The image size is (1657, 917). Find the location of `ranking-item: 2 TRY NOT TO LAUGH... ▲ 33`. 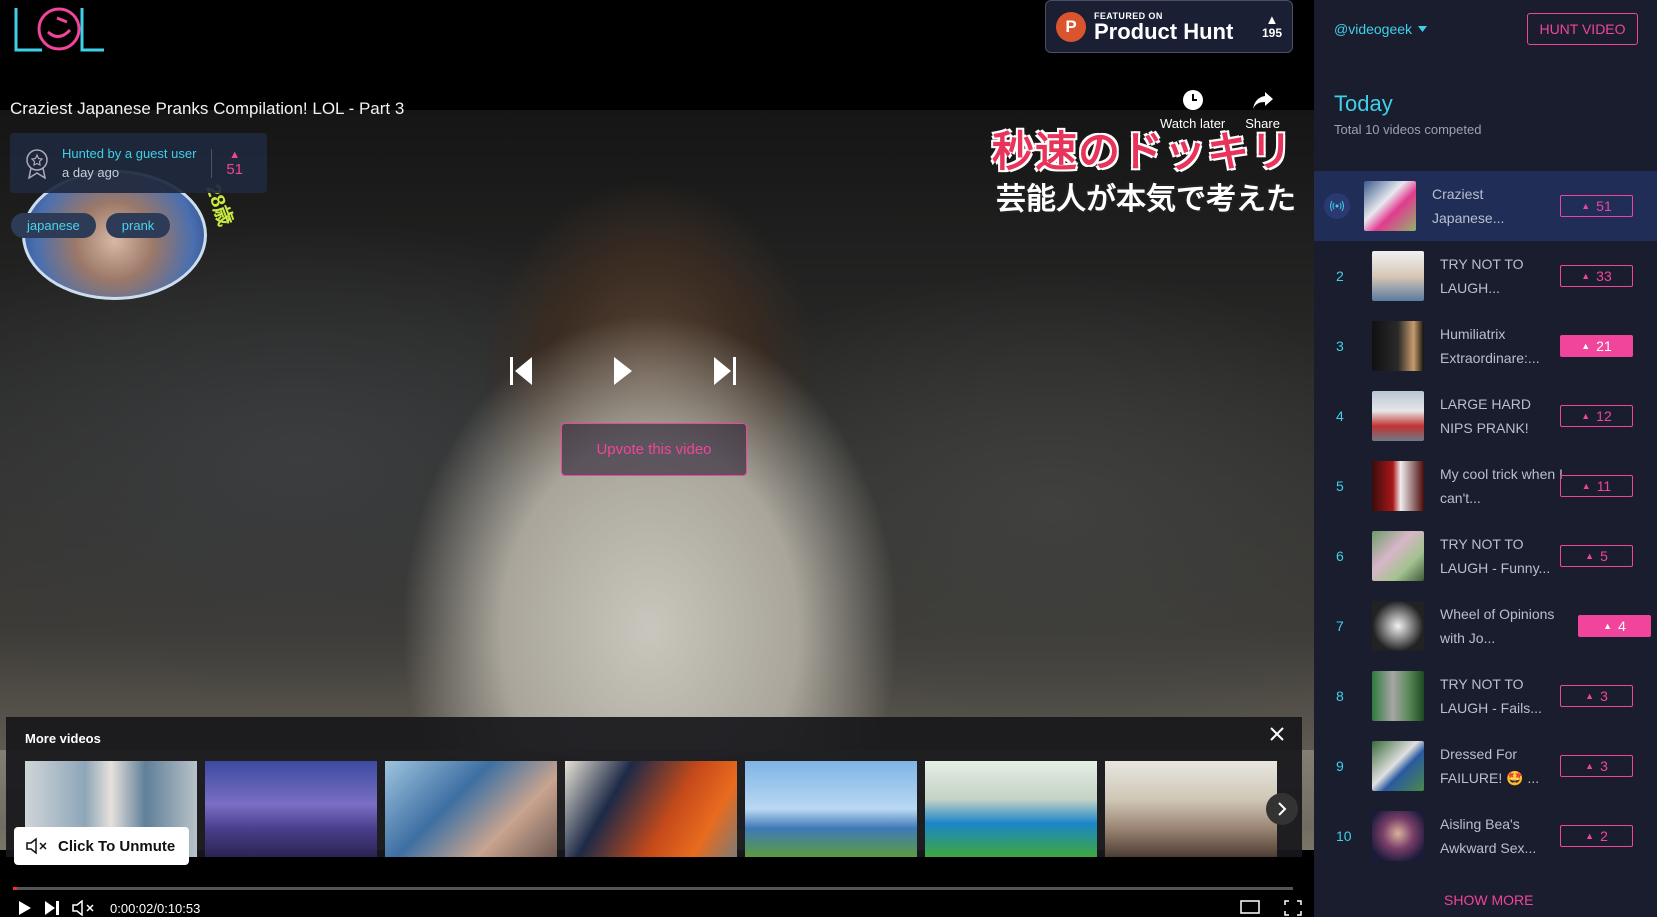

ranking-item: 2 TRY NOT TO LAUGH... ▲ 33 is located at coordinates (1485, 276).